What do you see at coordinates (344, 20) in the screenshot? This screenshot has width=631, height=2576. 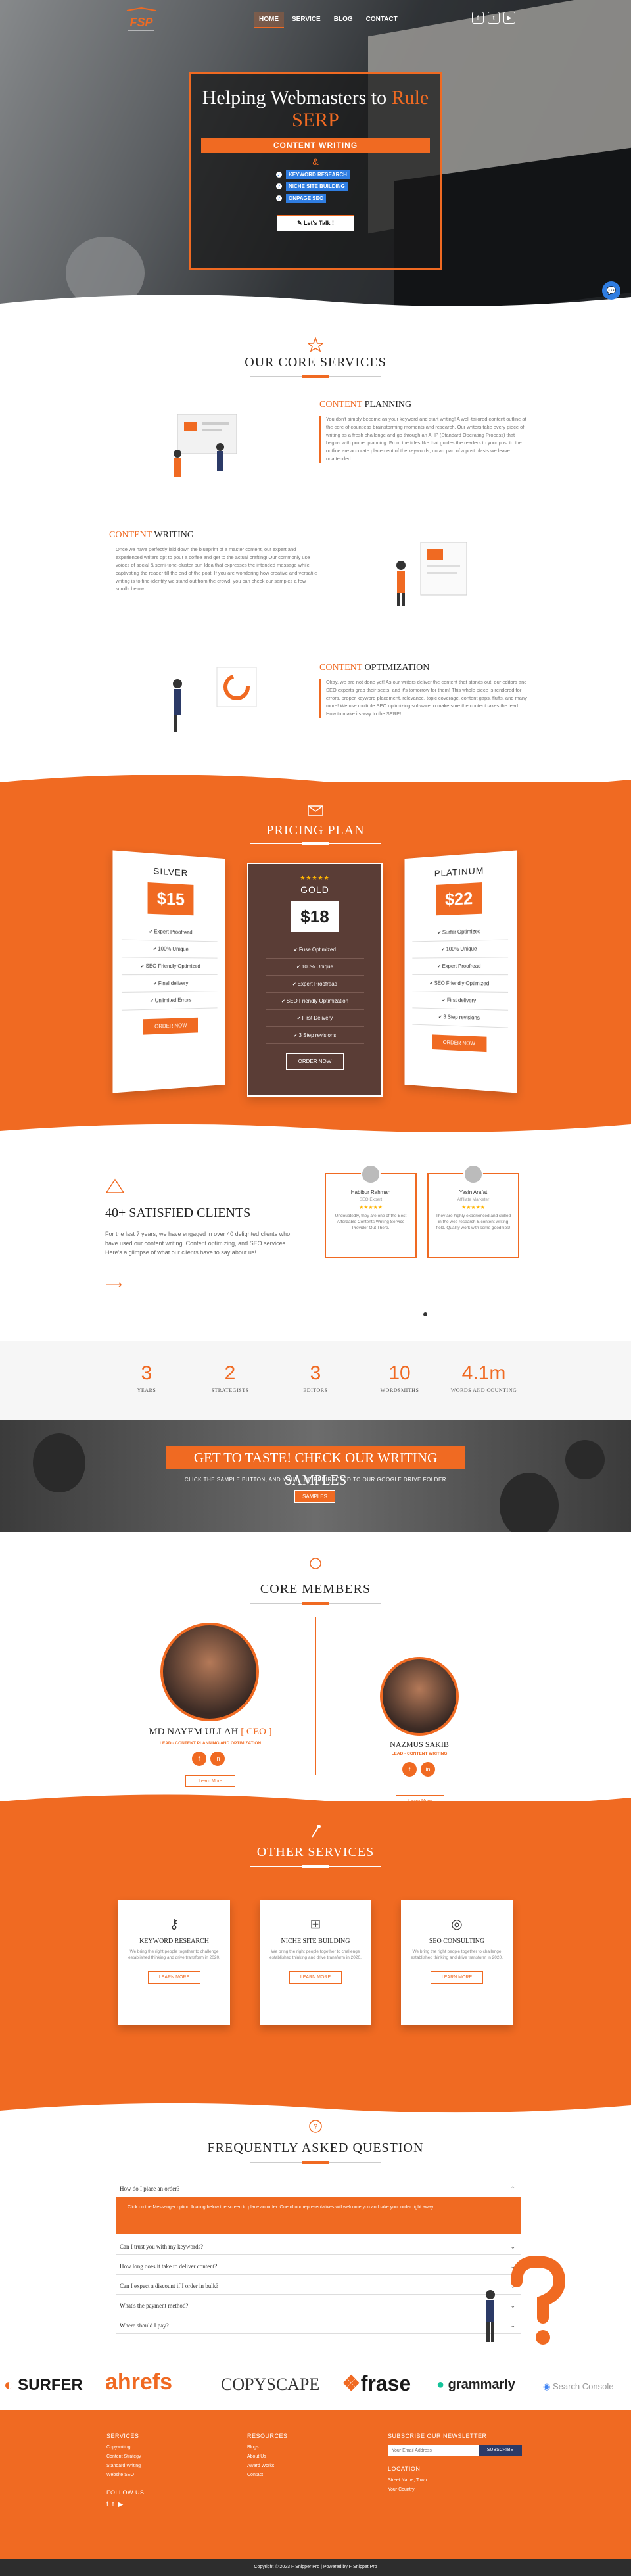 I see `menu-blog: BLOG` at bounding box center [344, 20].